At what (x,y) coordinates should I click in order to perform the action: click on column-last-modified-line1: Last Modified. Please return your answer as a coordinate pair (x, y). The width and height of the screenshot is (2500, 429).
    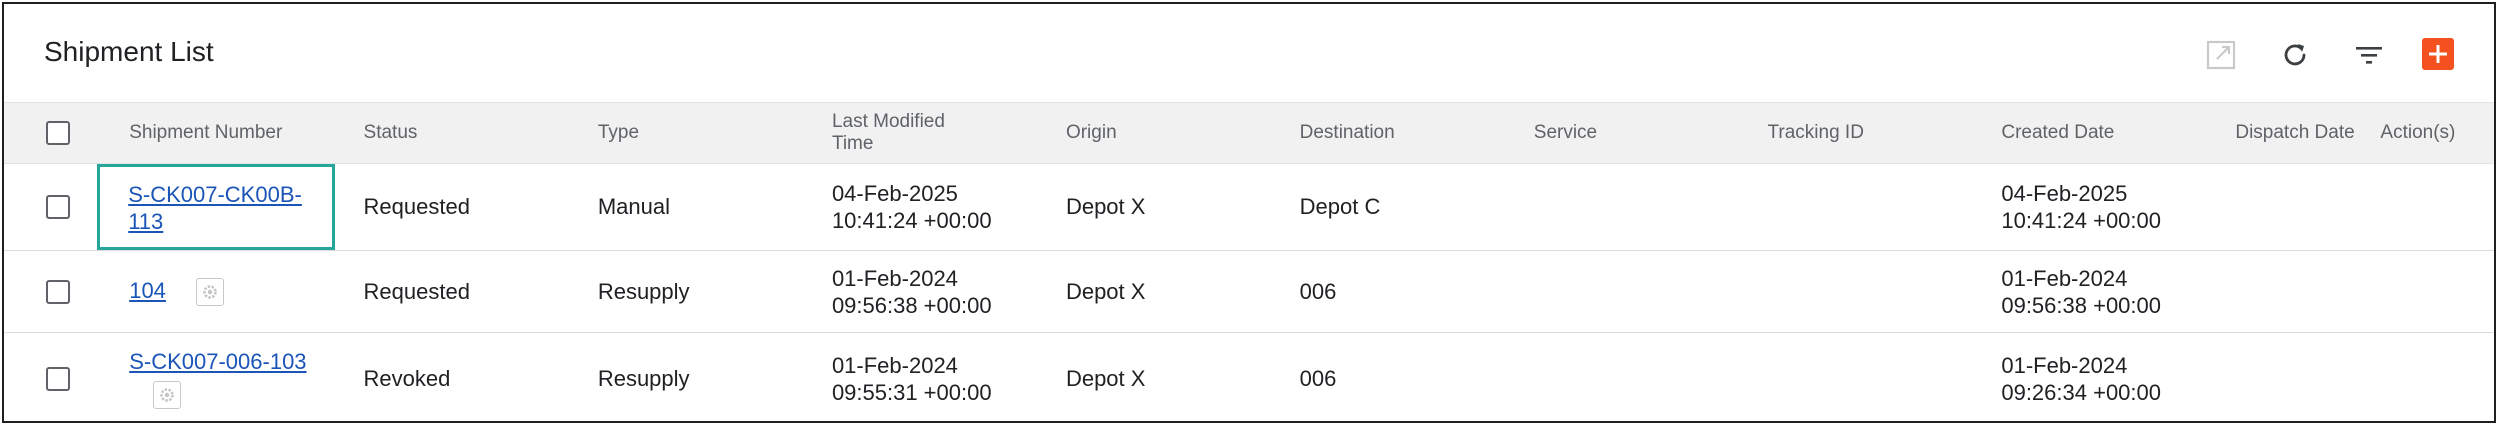
    Looking at the image, I should click on (888, 121).